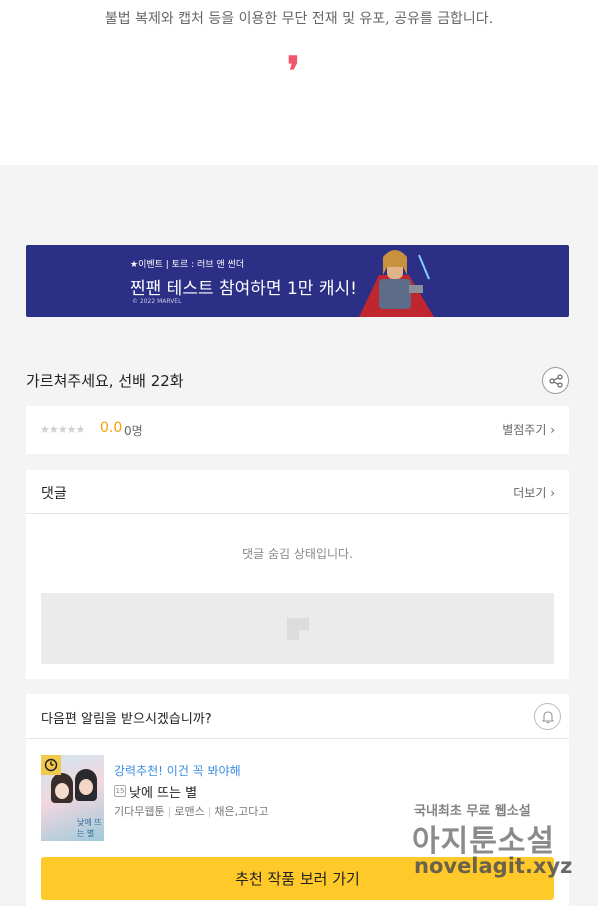 This screenshot has height=906, width=598. Describe the element at coordinates (297, 492) in the screenshot. I see `comments-header: 댓글 더보기 ›` at that location.